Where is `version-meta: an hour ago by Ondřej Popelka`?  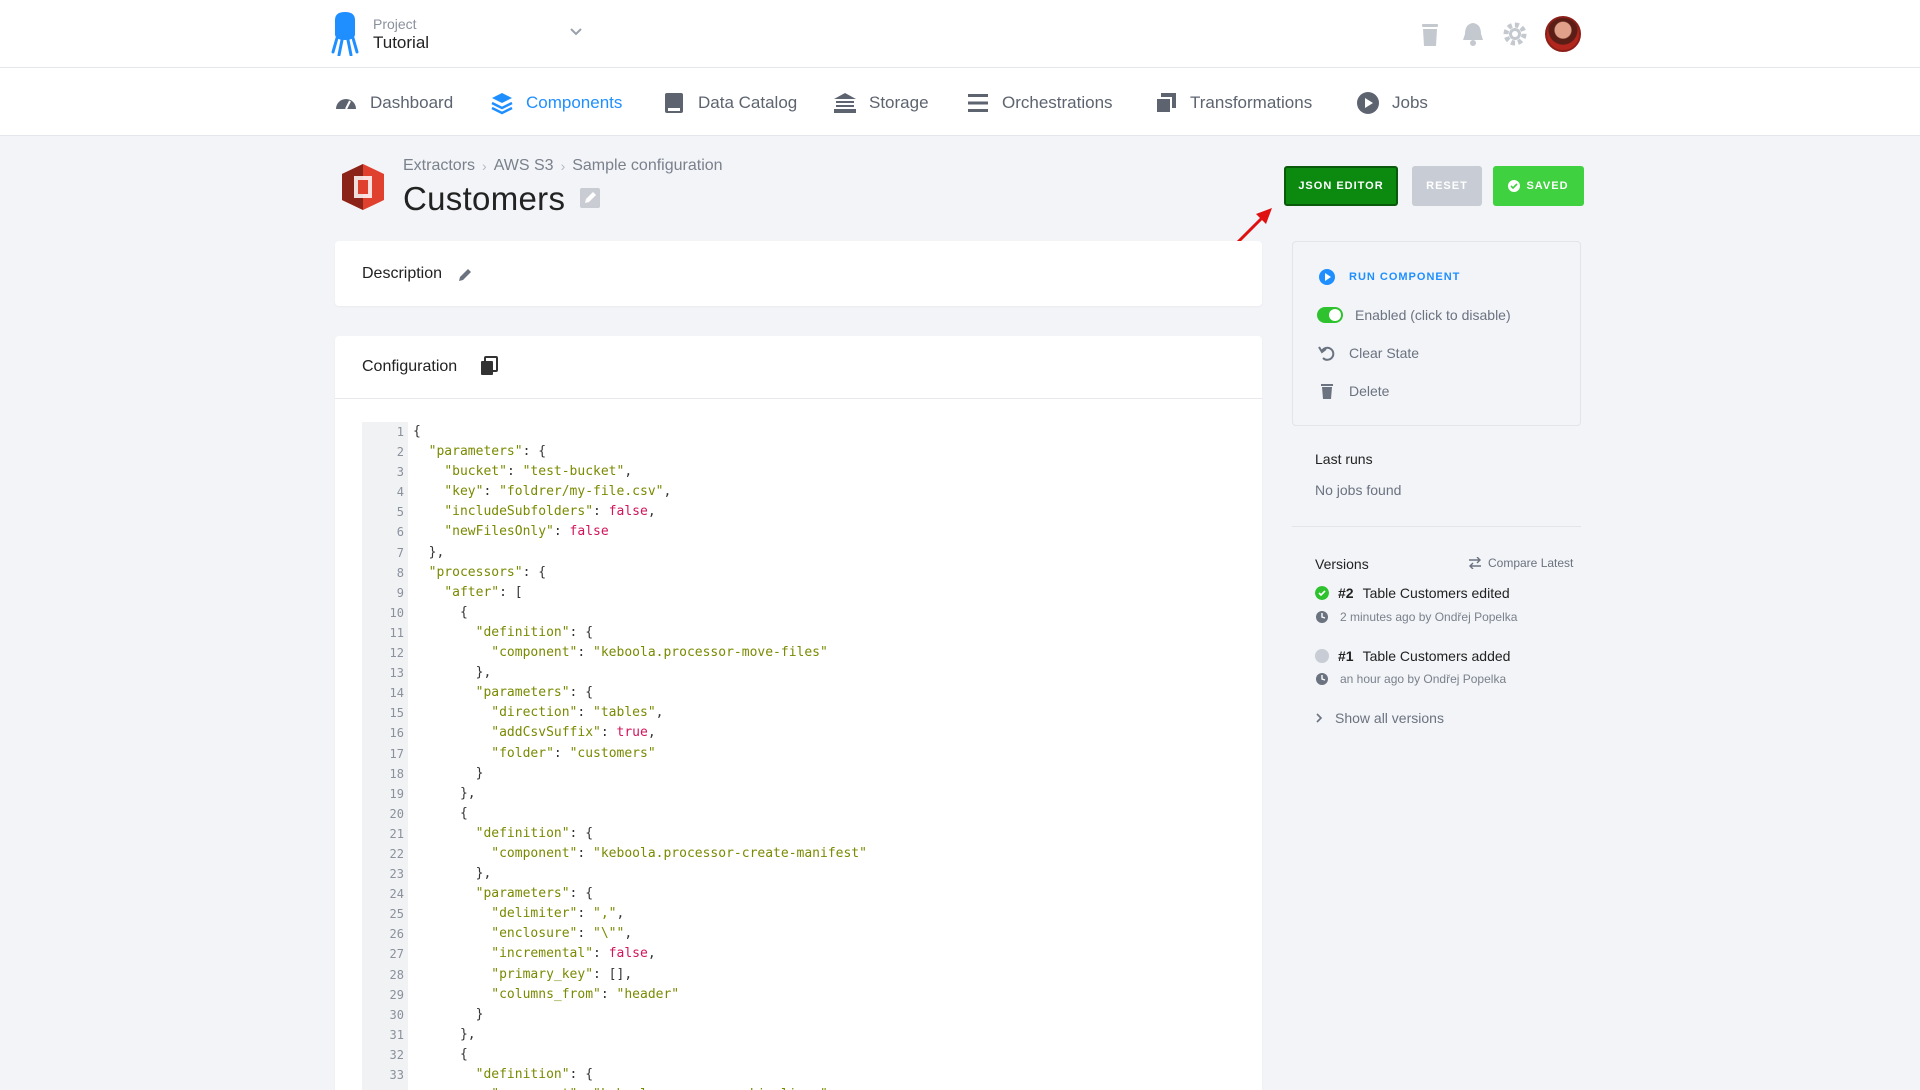
version-meta: an hour ago by Ondřej Popelka is located at coordinates (1410, 679).